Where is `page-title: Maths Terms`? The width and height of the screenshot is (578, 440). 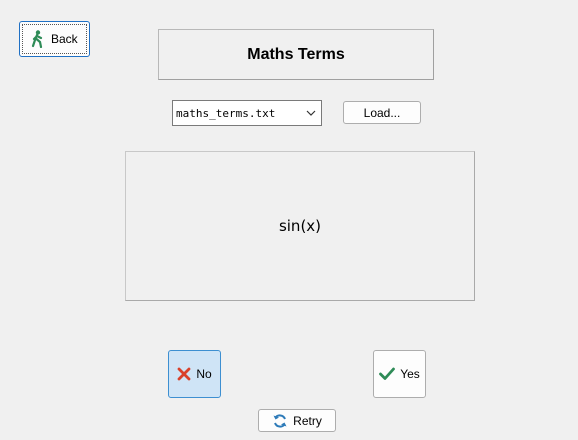 page-title: Maths Terms is located at coordinates (296, 54).